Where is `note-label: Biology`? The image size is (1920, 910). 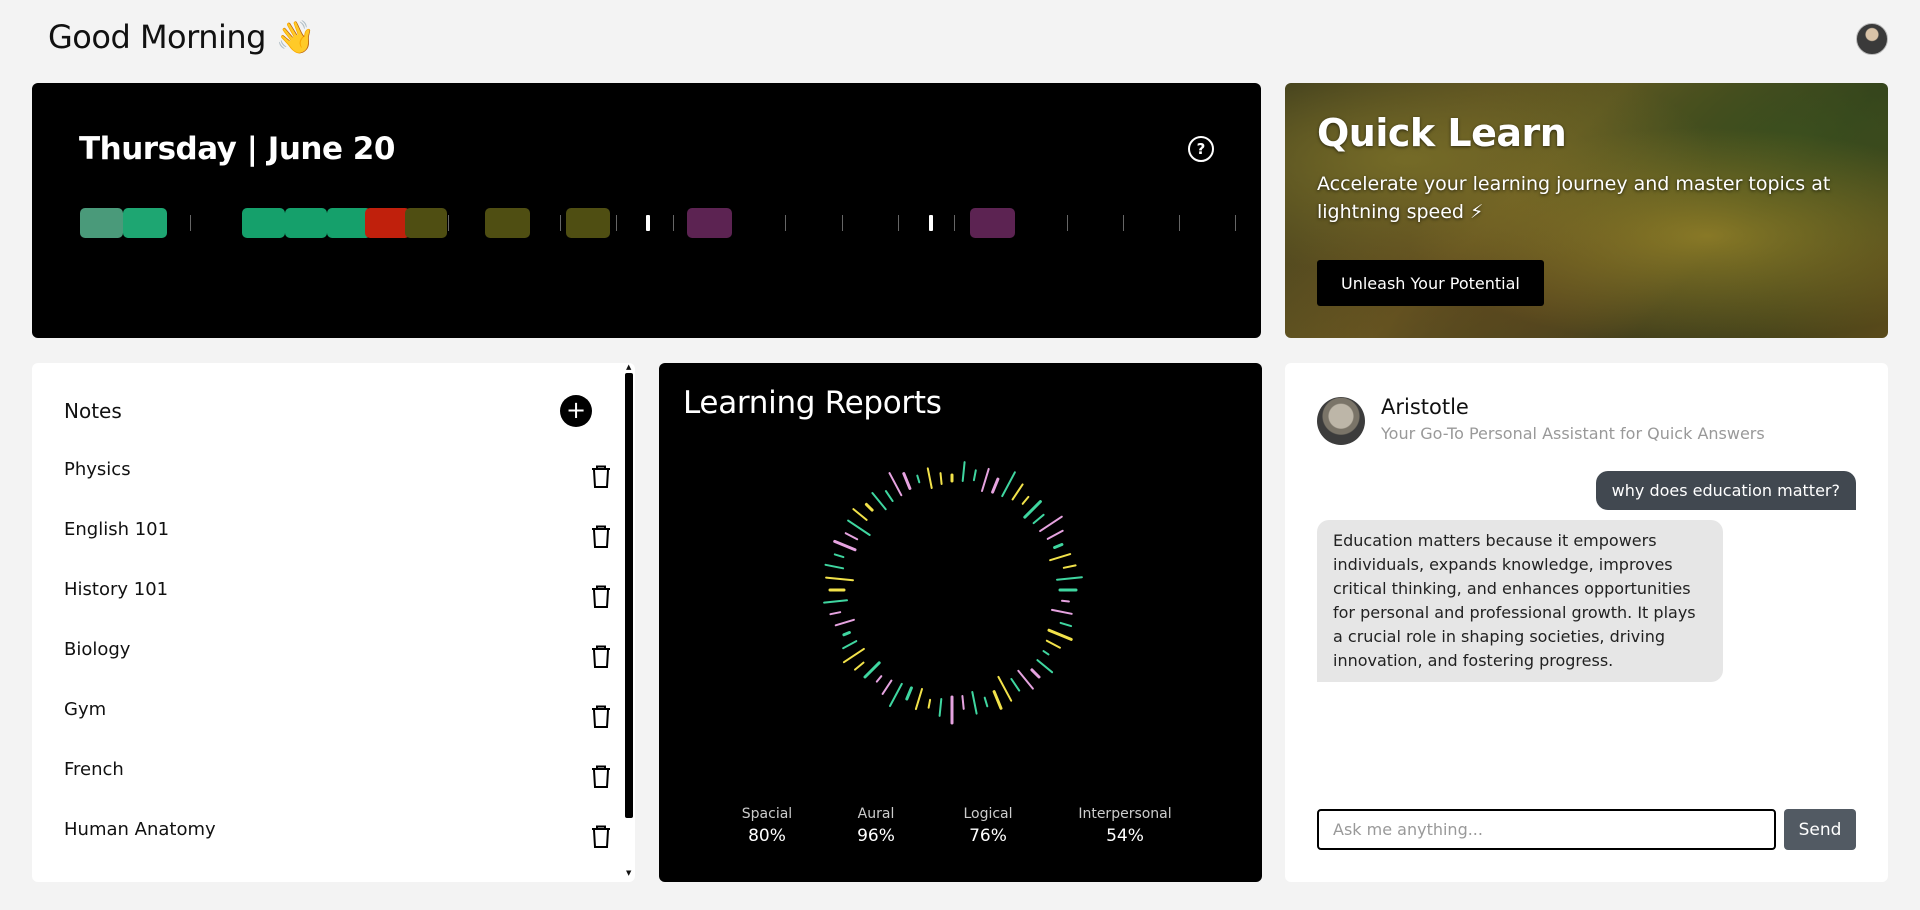 note-label: Biology is located at coordinates (97, 649).